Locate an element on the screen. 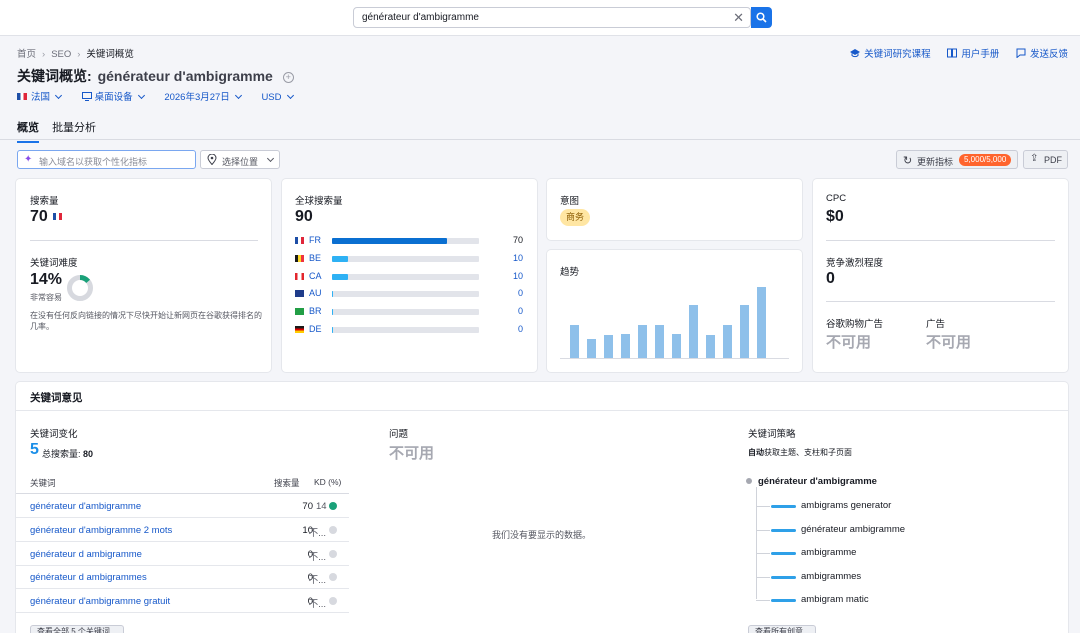 This screenshot has height=633, width=1080. export-pdf-button: ⇪ PDF is located at coordinates (1045, 159).